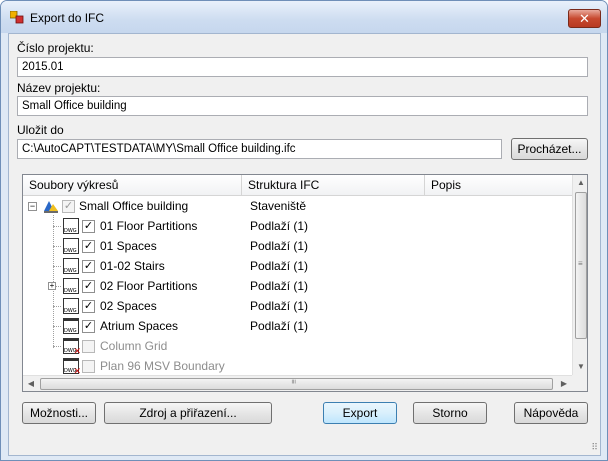 Image resolution: width=608 pixels, height=461 pixels. Describe the element at coordinates (162, 366) in the screenshot. I see `row-label: Plan 96 MSV Boundary` at that location.